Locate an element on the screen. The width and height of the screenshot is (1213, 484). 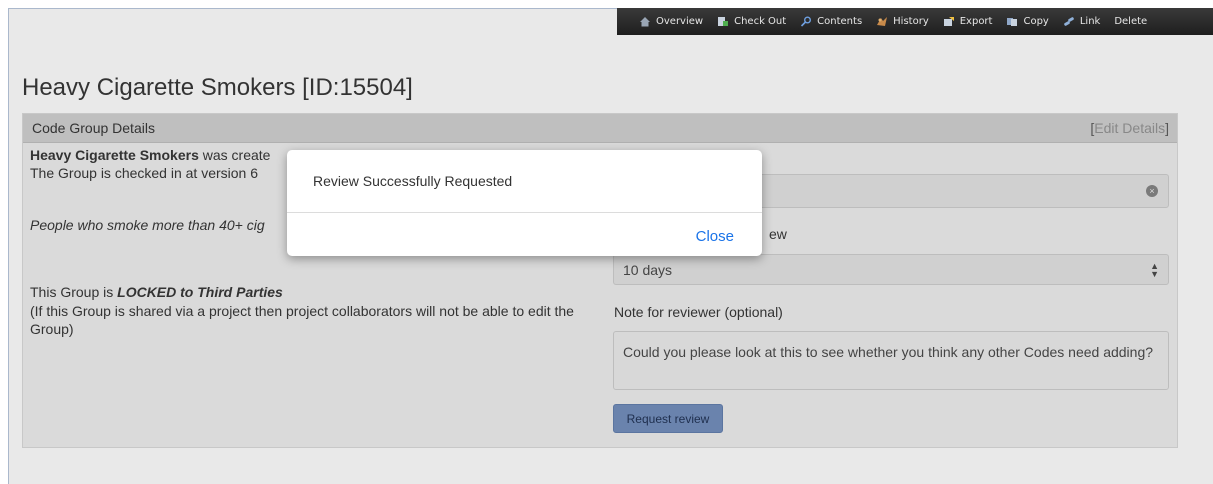
search-icon is located at coordinates (806, 21).